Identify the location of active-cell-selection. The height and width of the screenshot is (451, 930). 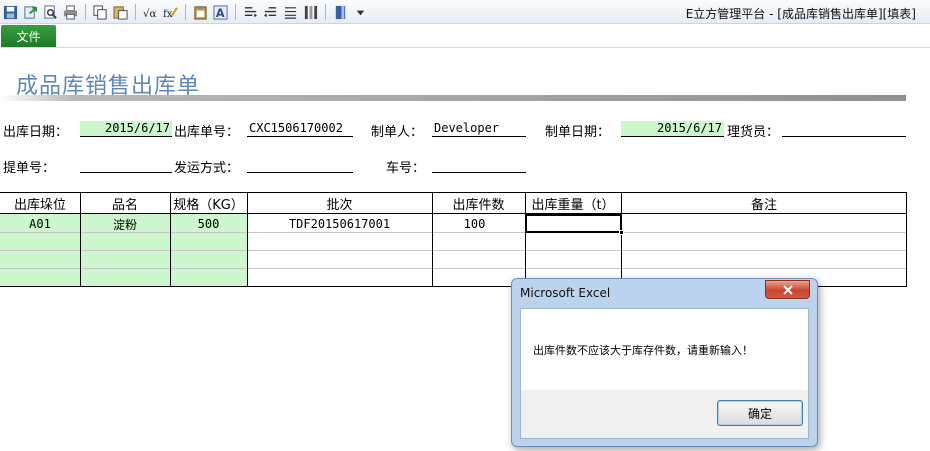
(573, 223).